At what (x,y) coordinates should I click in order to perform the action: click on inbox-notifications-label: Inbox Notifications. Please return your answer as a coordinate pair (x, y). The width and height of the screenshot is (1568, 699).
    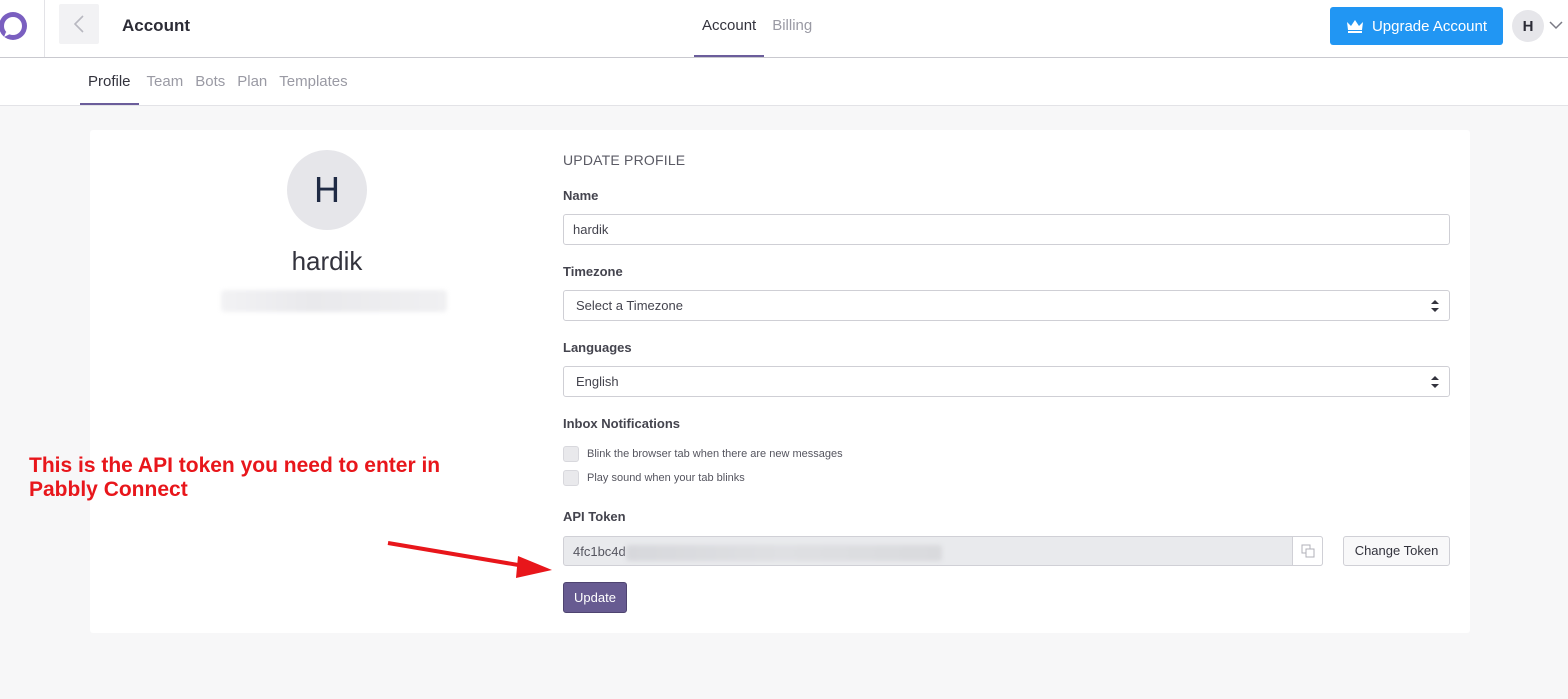
    Looking at the image, I should click on (621, 423).